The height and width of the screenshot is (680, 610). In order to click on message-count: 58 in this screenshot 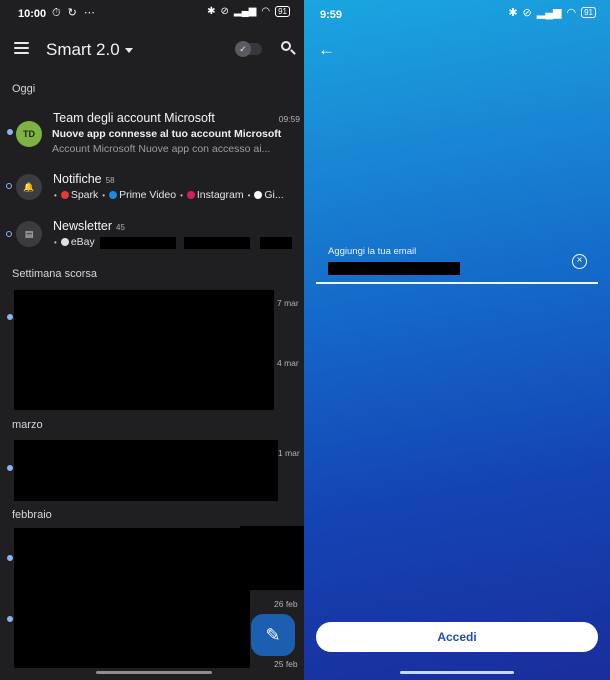, I will do `click(110, 180)`.